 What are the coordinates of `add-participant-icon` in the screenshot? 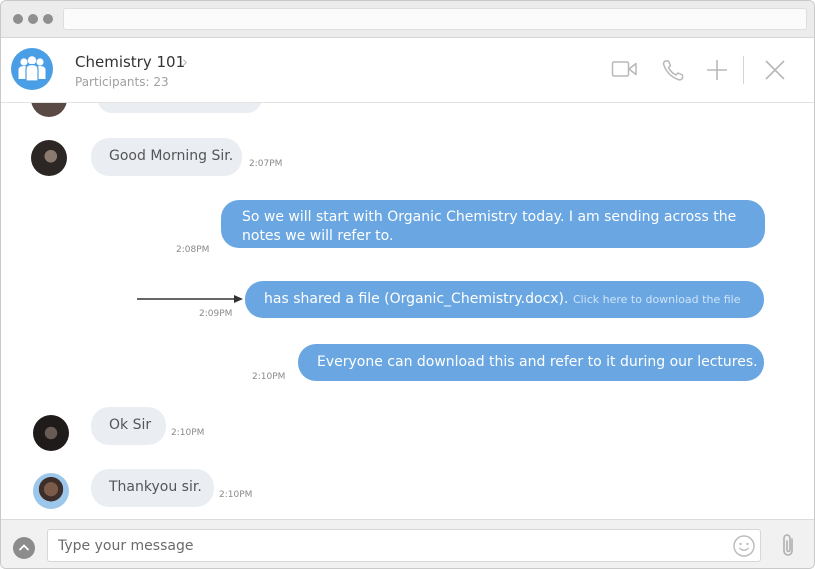 It's located at (717, 70).